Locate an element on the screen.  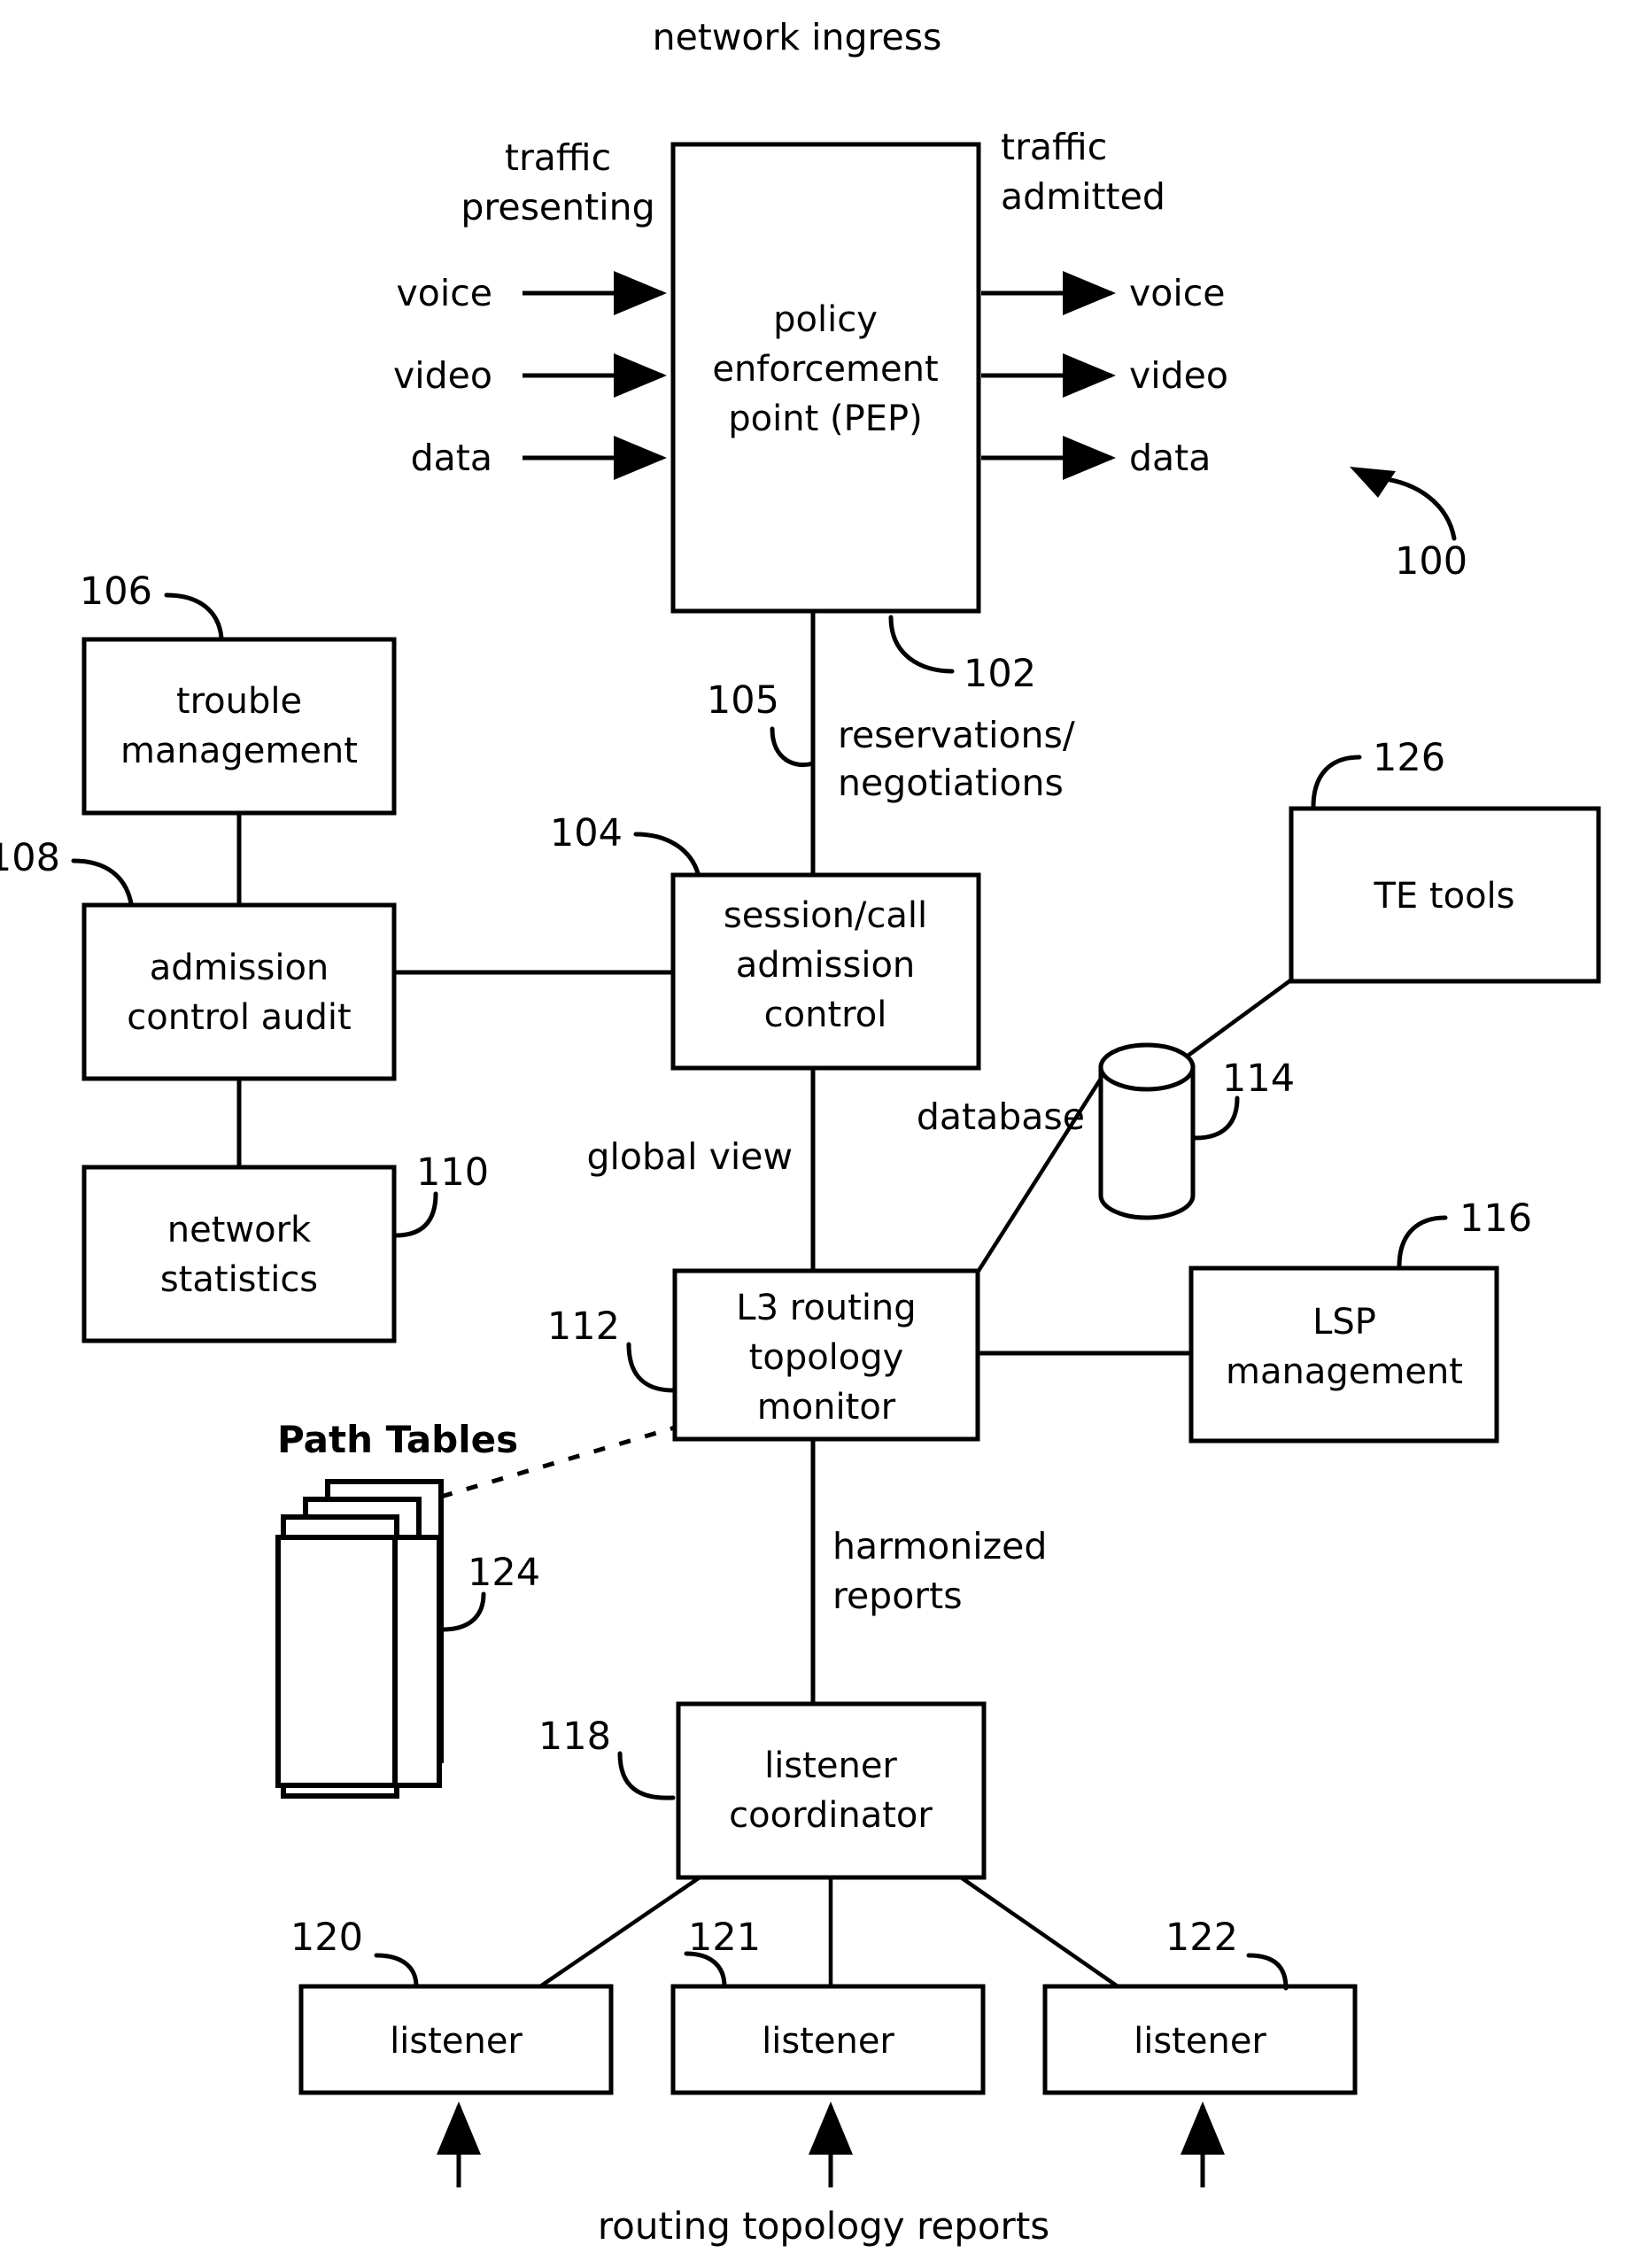
lsp-line2: management is located at coordinates (1344, 1372).